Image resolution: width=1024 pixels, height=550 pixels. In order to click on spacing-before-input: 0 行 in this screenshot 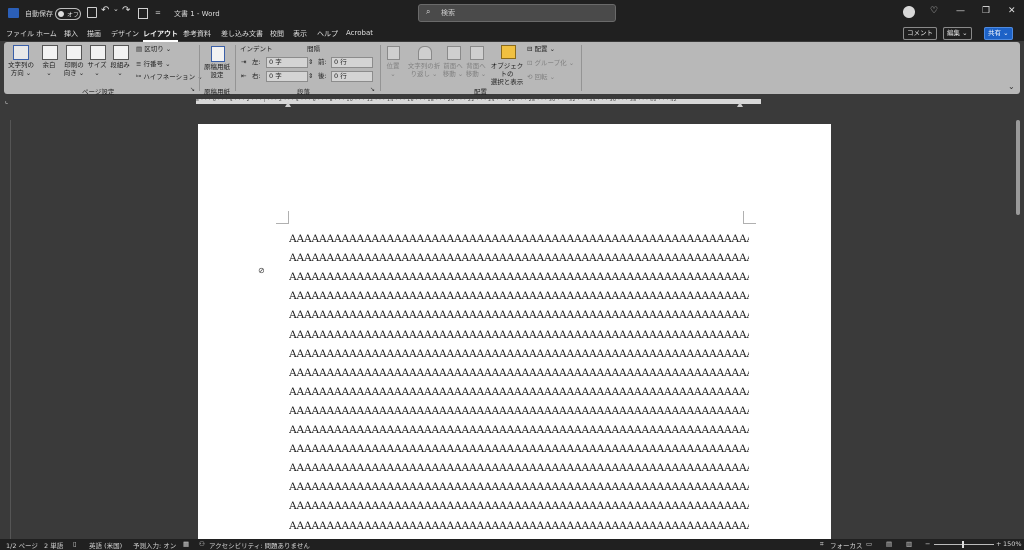, I will do `click(352, 62)`.